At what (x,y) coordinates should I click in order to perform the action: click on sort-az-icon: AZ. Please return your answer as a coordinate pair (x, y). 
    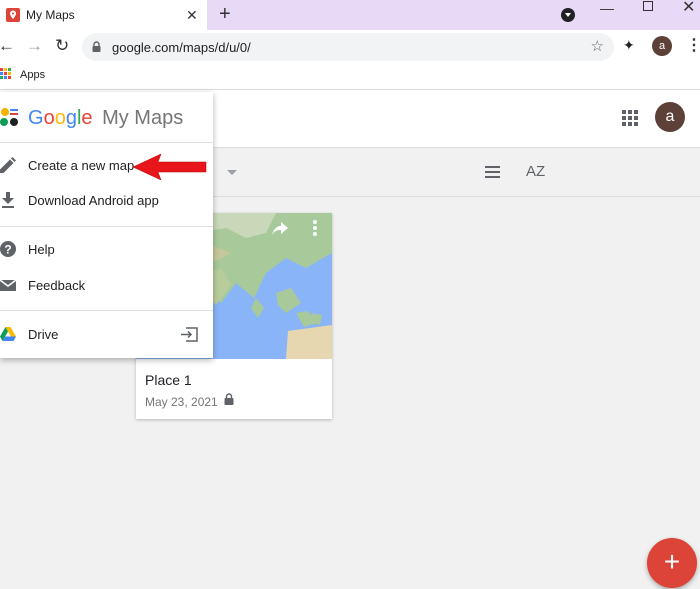
    Looking at the image, I should click on (535, 171).